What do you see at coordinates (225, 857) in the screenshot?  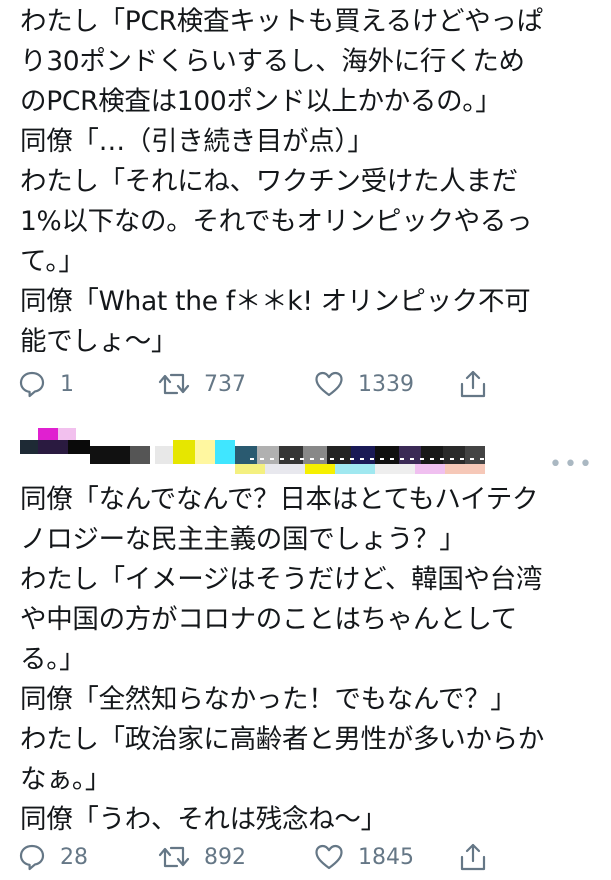 I see `retweet-count: 892` at bounding box center [225, 857].